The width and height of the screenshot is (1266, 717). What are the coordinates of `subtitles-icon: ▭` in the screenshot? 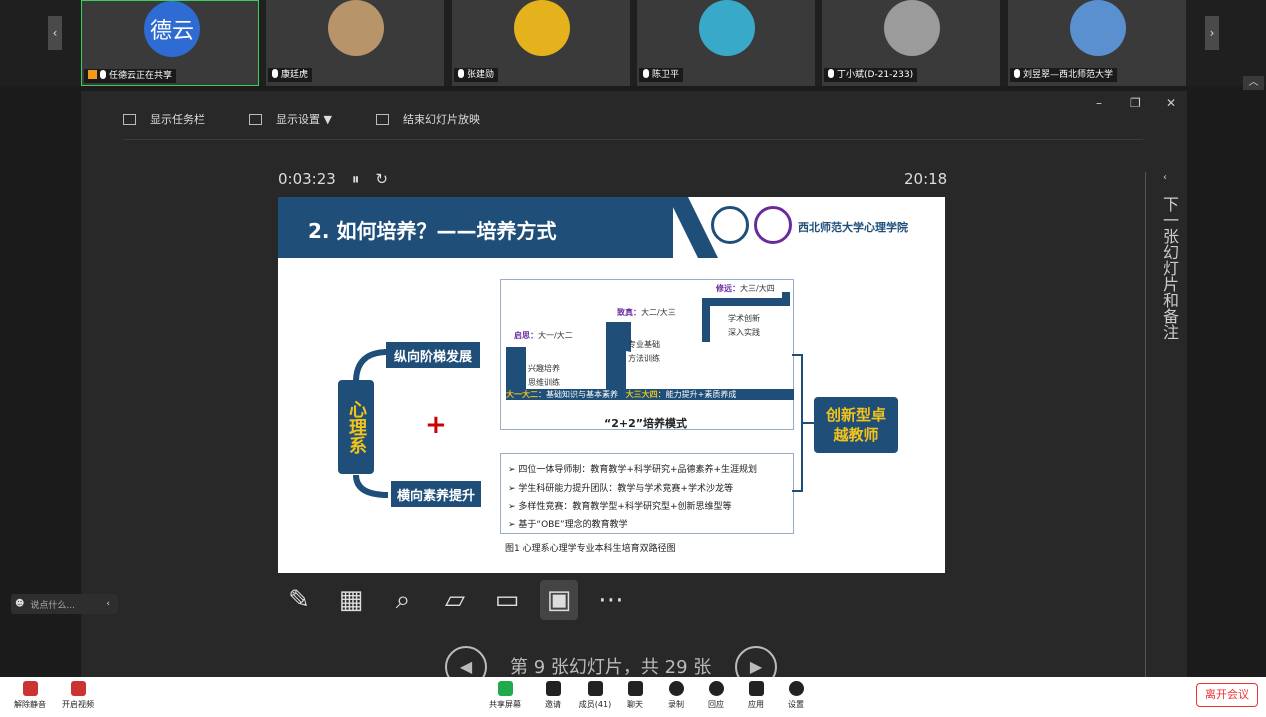 It's located at (507, 600).